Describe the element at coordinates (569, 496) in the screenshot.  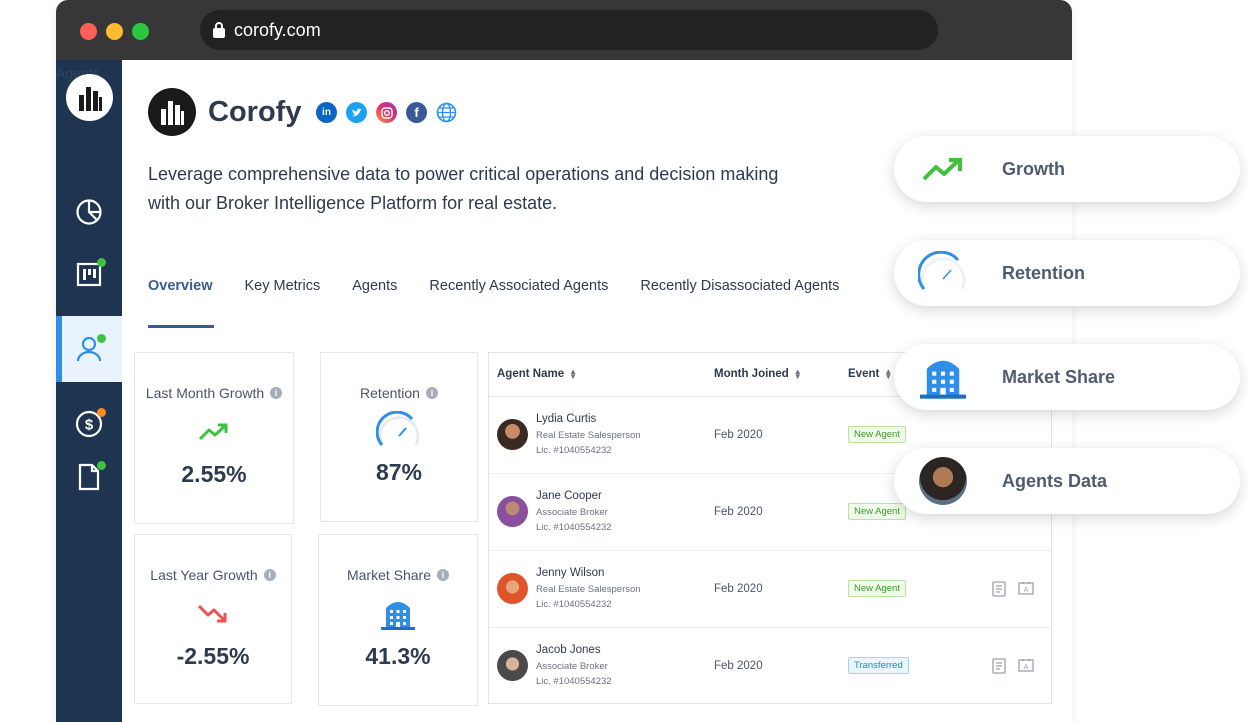
I see `agent-name: Jane Cooper` at that location.